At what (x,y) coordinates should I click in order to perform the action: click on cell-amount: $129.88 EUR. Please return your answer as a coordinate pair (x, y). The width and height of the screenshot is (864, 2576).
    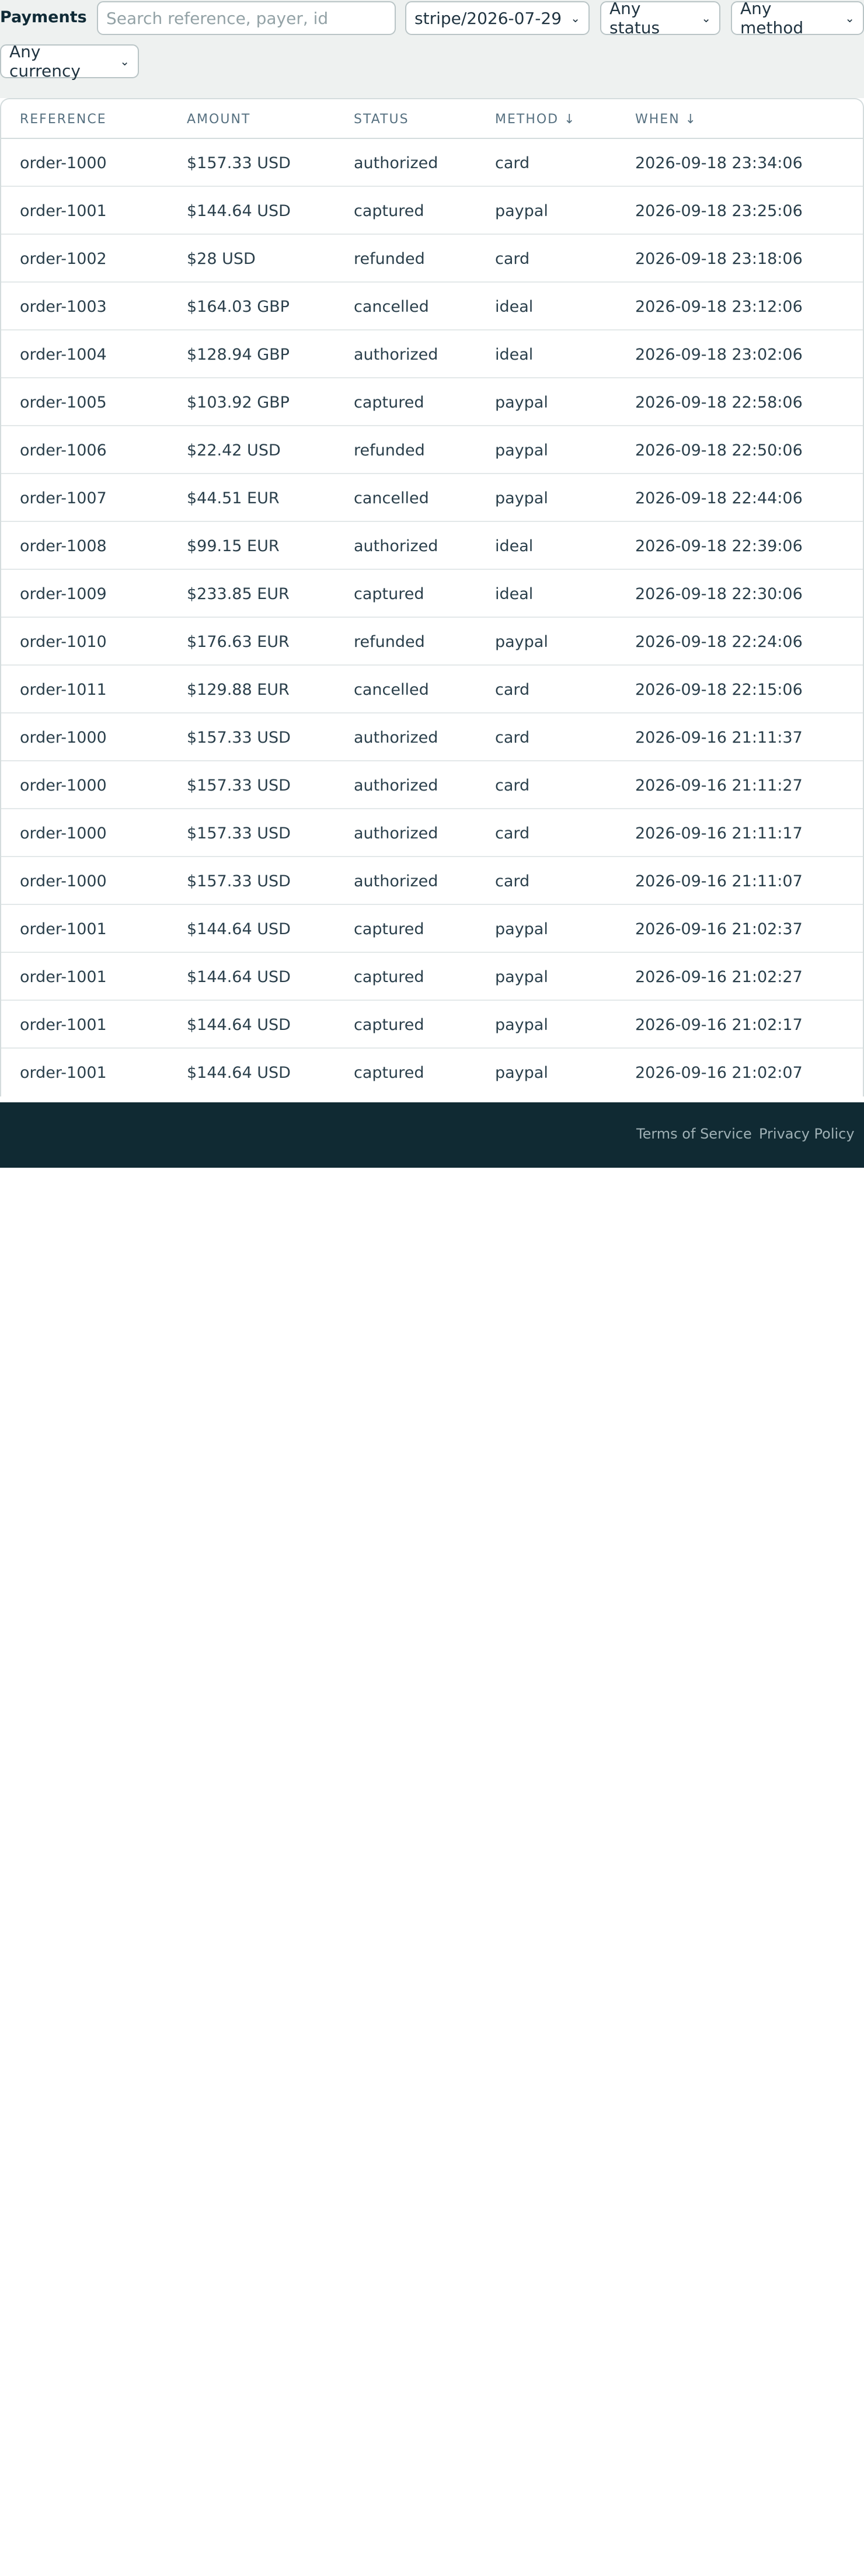
    Looking at the image, I should click on (239, 690).